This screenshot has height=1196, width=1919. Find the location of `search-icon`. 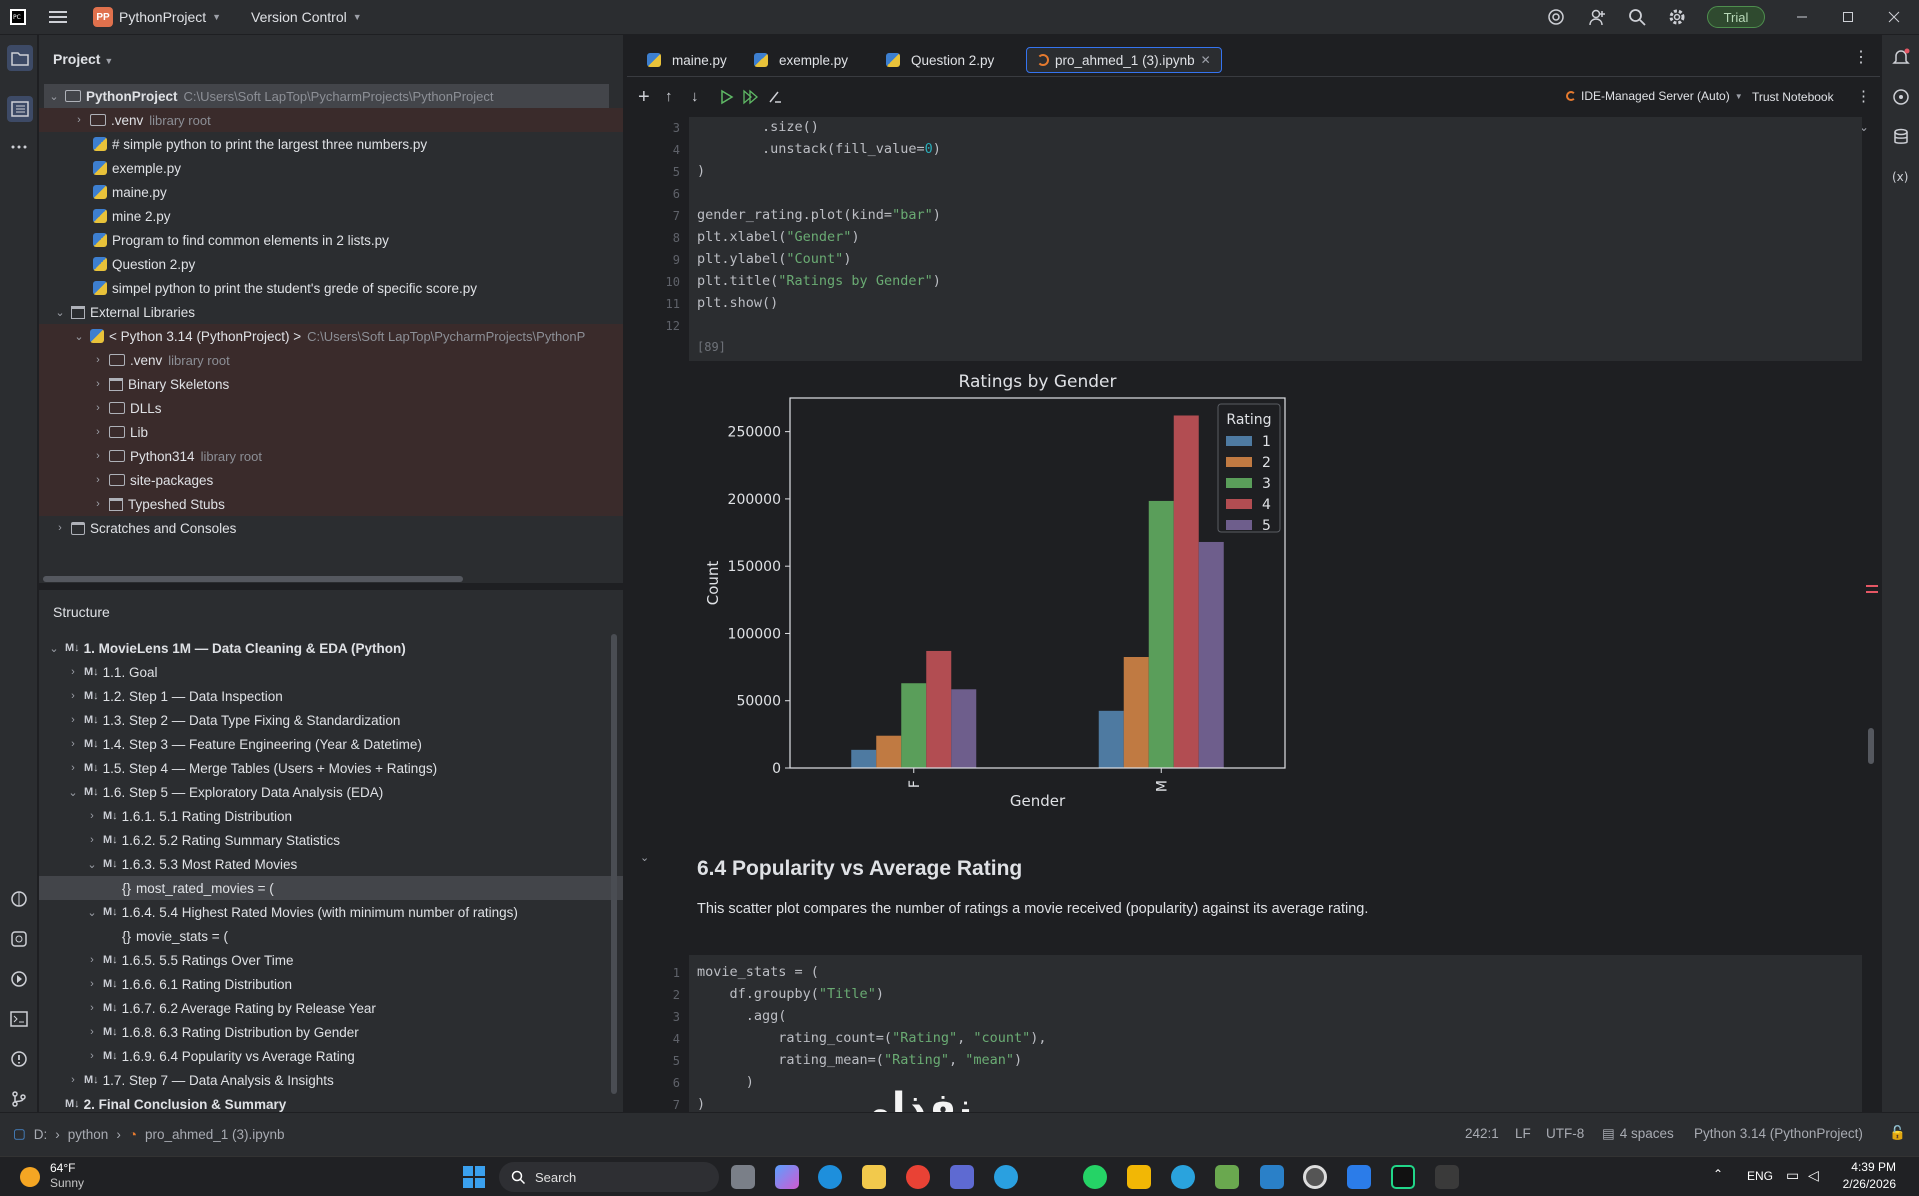

search-icon is located at coordinates (1637, 17).